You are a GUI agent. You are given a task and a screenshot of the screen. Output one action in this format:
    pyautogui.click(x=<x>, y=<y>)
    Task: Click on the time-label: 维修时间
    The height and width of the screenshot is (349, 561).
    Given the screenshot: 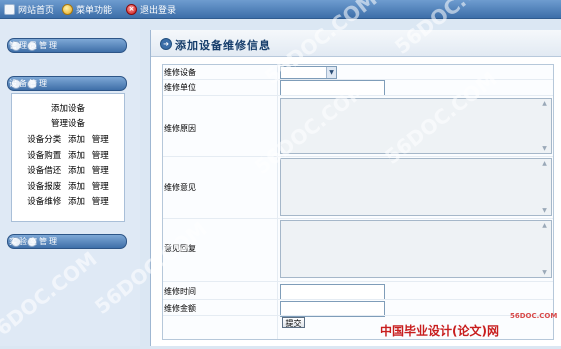 What is the action you would take?
    pyautogui.click(x=180, y=291)
    